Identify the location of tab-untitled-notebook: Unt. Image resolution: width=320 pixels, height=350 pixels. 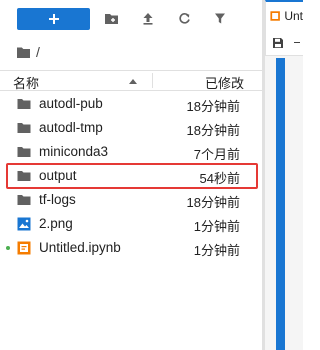
(284, 15).